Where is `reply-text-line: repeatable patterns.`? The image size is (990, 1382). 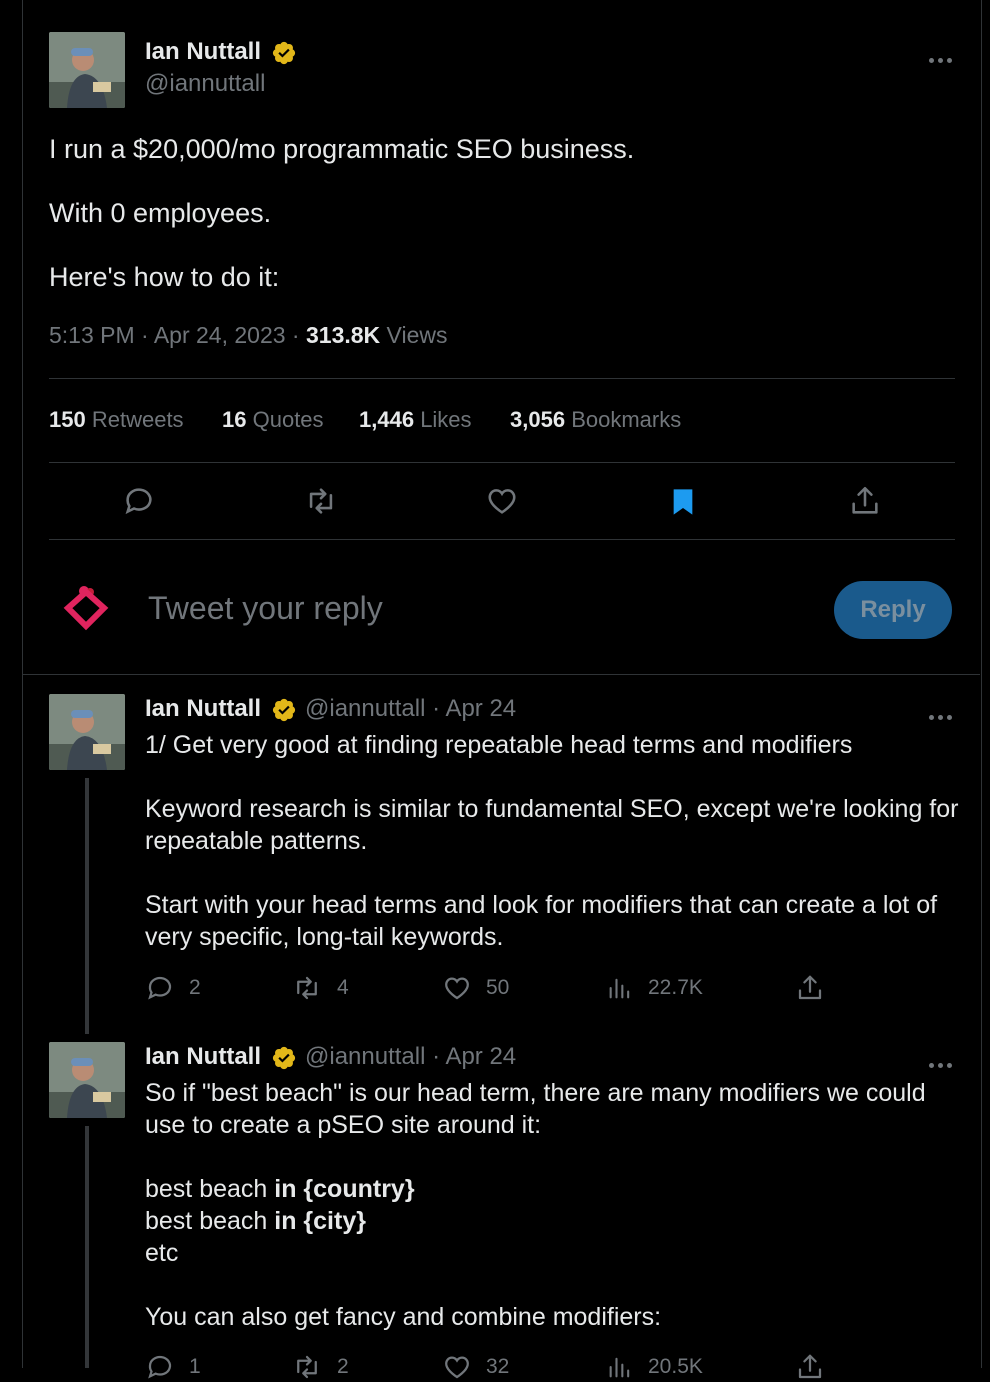
reply-text-line: repeatable patterns. is located at coordinates (256, 841).